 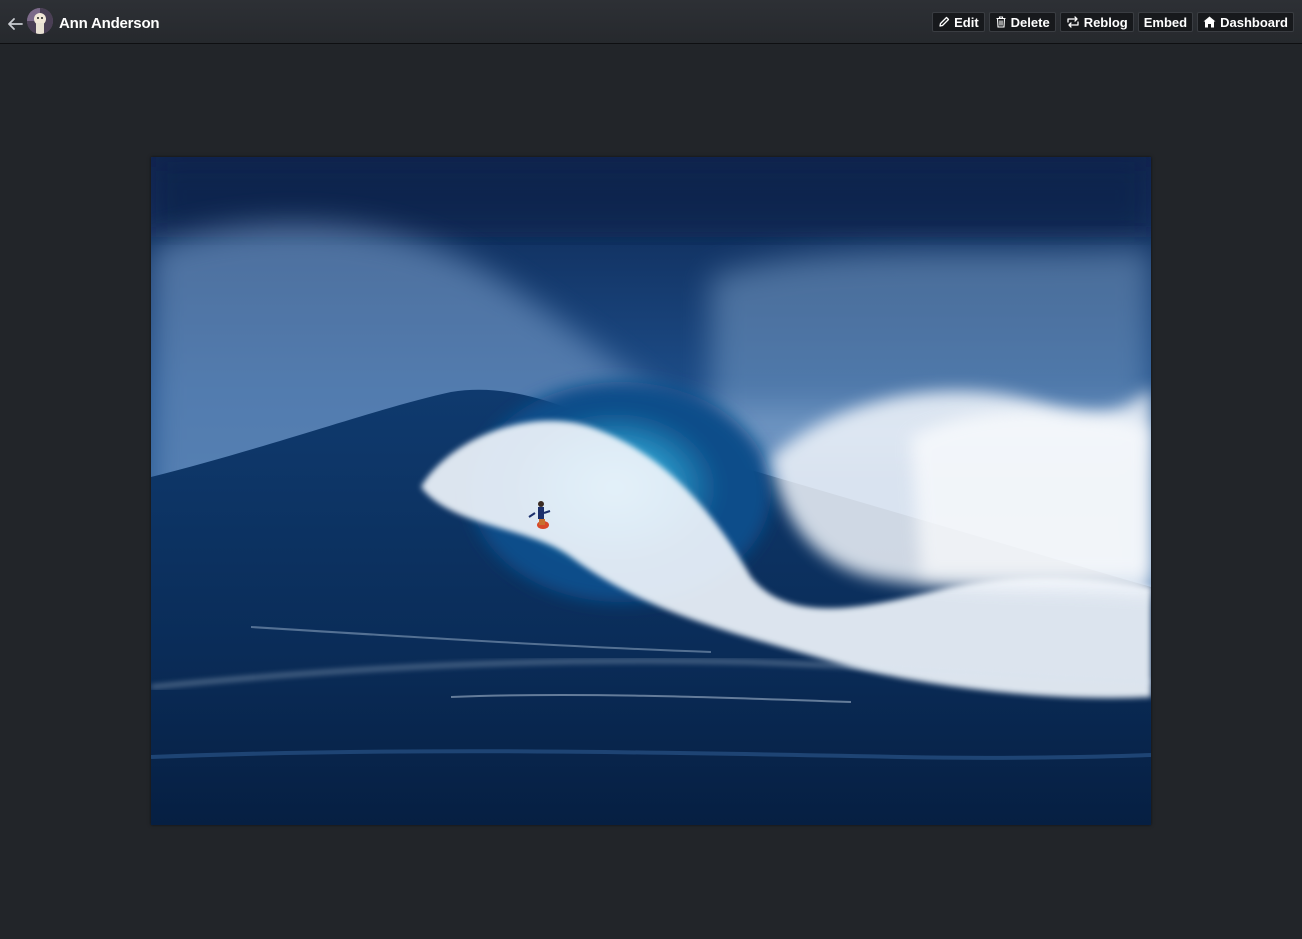 I want to click on pencil-icon, so click(x=944, y=21).